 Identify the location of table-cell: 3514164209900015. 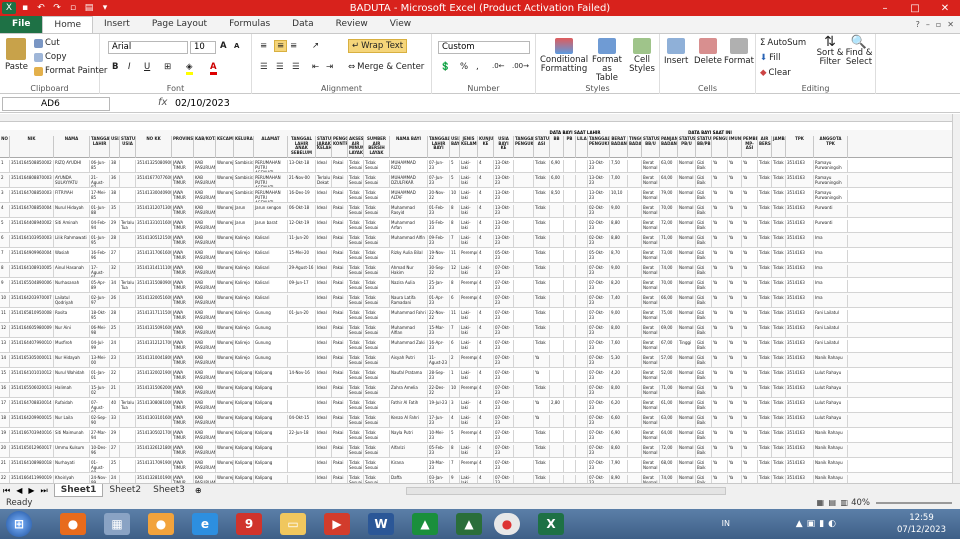
(32, 421).